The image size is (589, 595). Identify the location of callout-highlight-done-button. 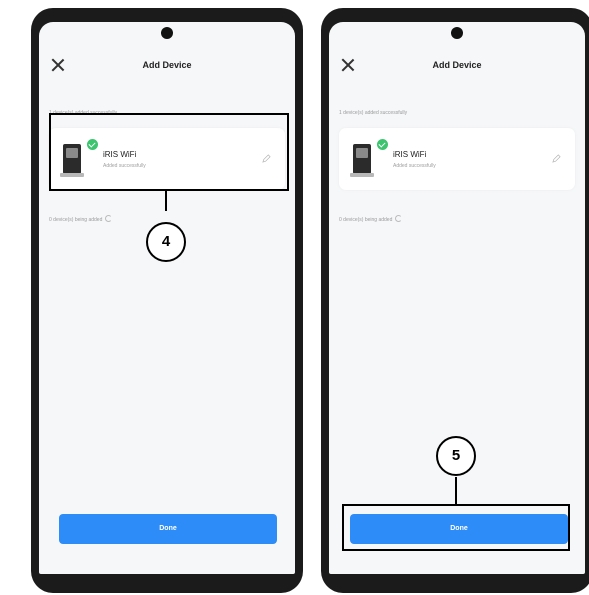
(456, 527).